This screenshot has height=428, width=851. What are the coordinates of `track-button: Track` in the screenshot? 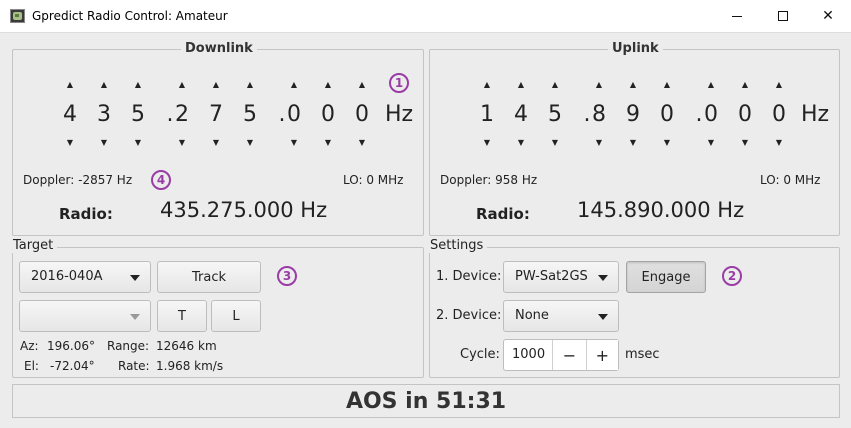 It's located at (209, 277).